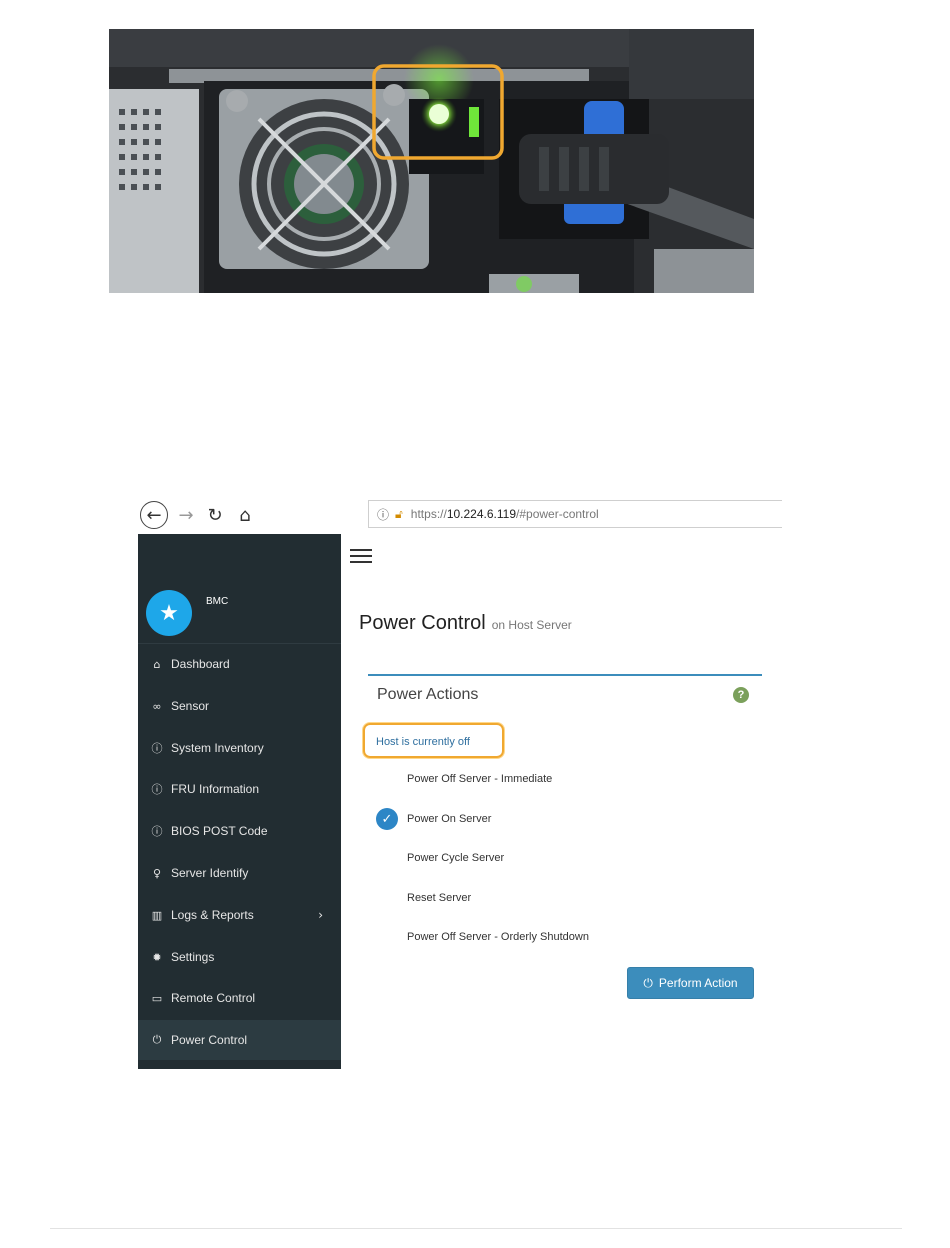 This screenshot has width=950, height=1248. I want to click on sidebar-item-settings: ✹ Settings, so click(239, 957).